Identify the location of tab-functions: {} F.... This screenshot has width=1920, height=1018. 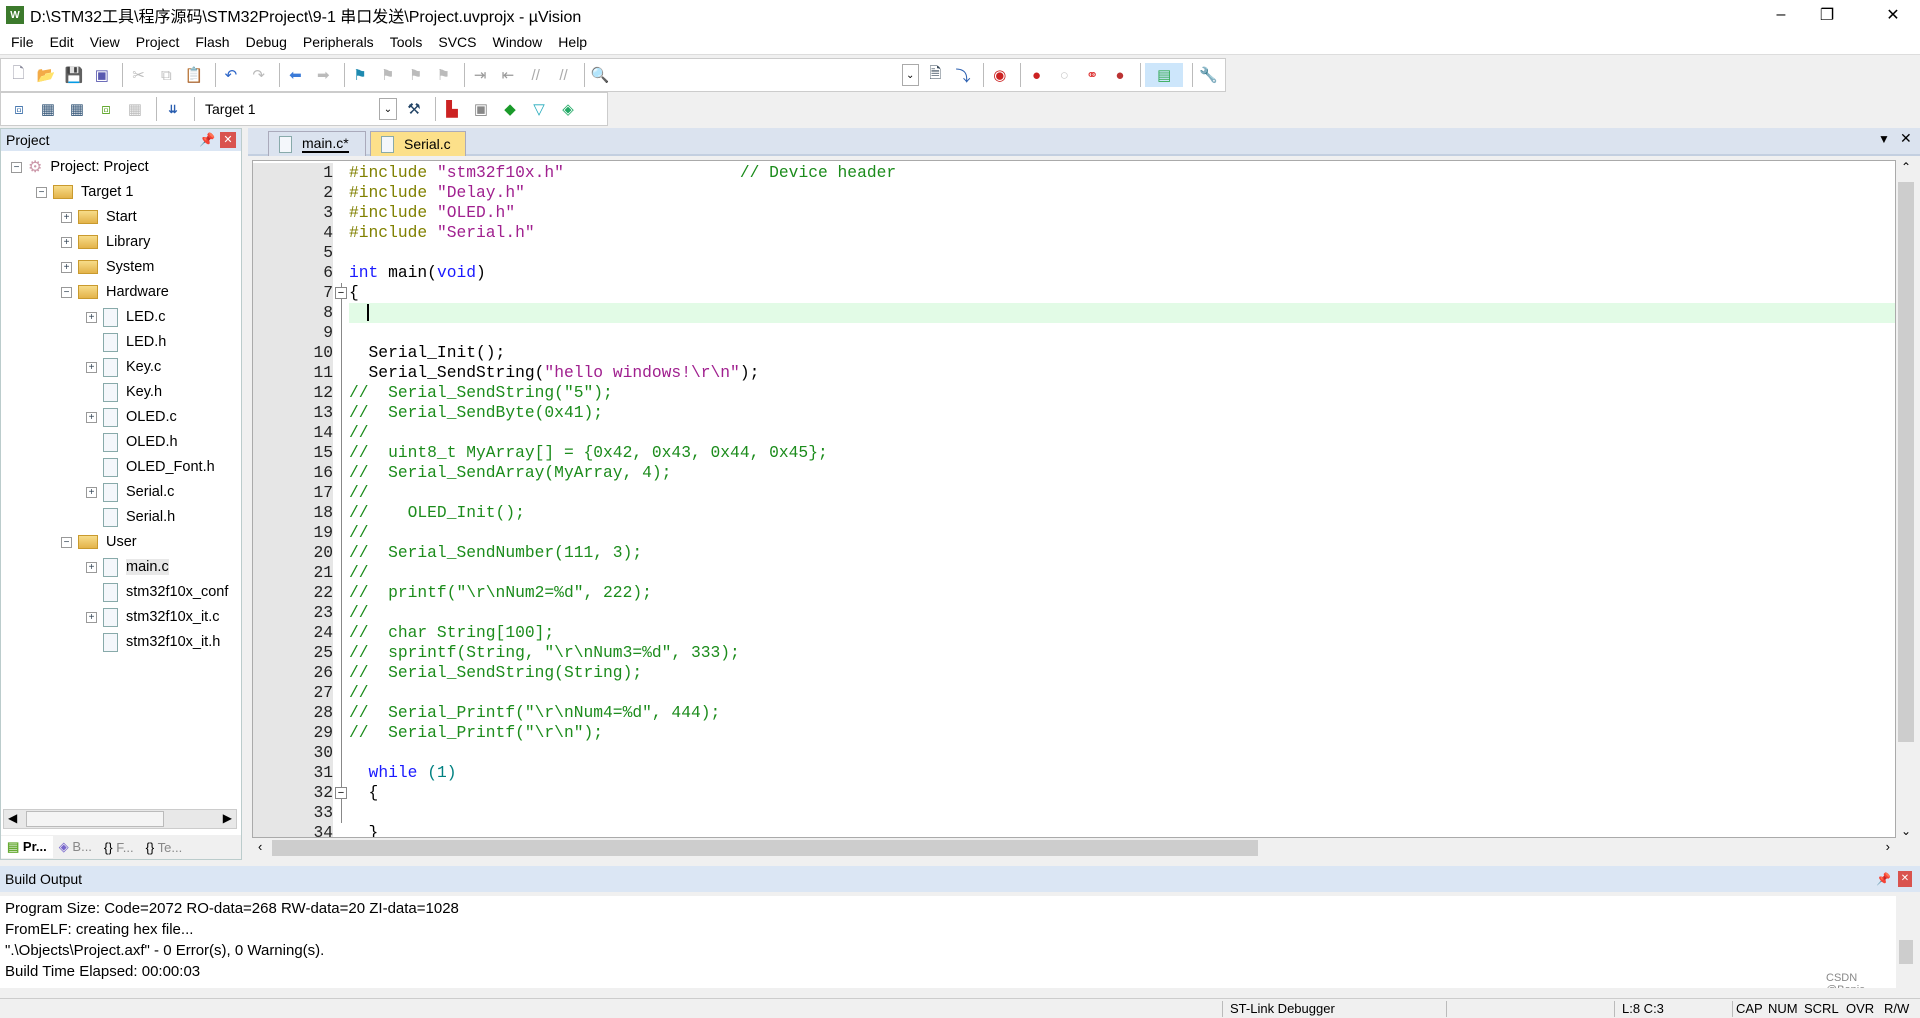
(119, 847).